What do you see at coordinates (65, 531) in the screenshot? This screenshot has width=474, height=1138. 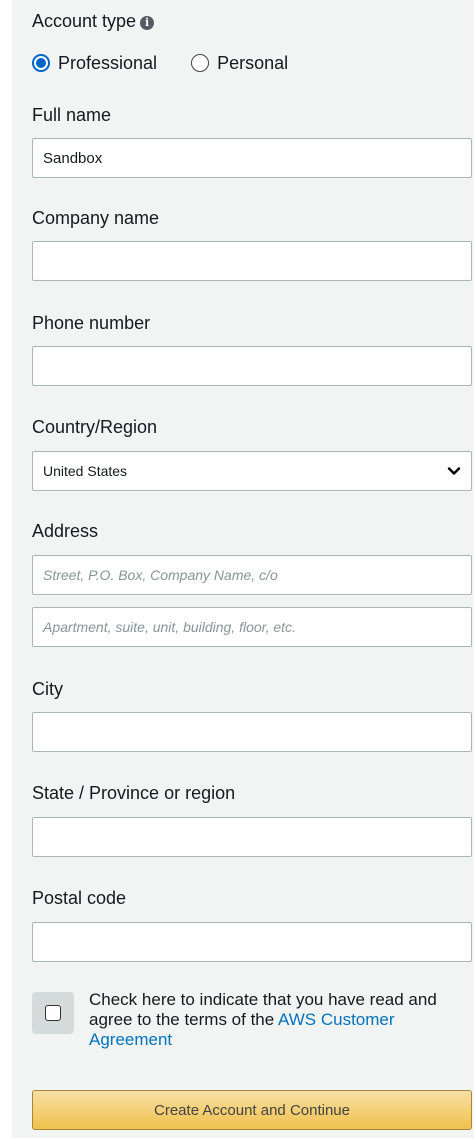 I see `address-label: Address` at bounding box center [65, 531].